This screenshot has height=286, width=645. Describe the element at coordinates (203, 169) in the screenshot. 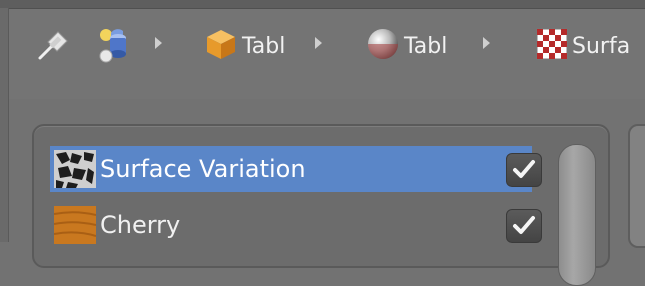

I see `list-item-label: Surface Variation` at that location.